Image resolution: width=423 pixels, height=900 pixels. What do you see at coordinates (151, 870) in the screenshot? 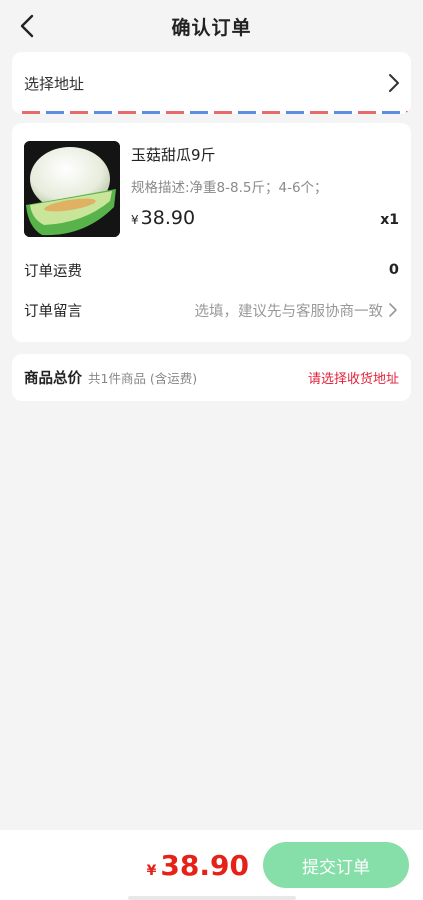
I see `total-currency: ¥` at bounding box center [151, 870].